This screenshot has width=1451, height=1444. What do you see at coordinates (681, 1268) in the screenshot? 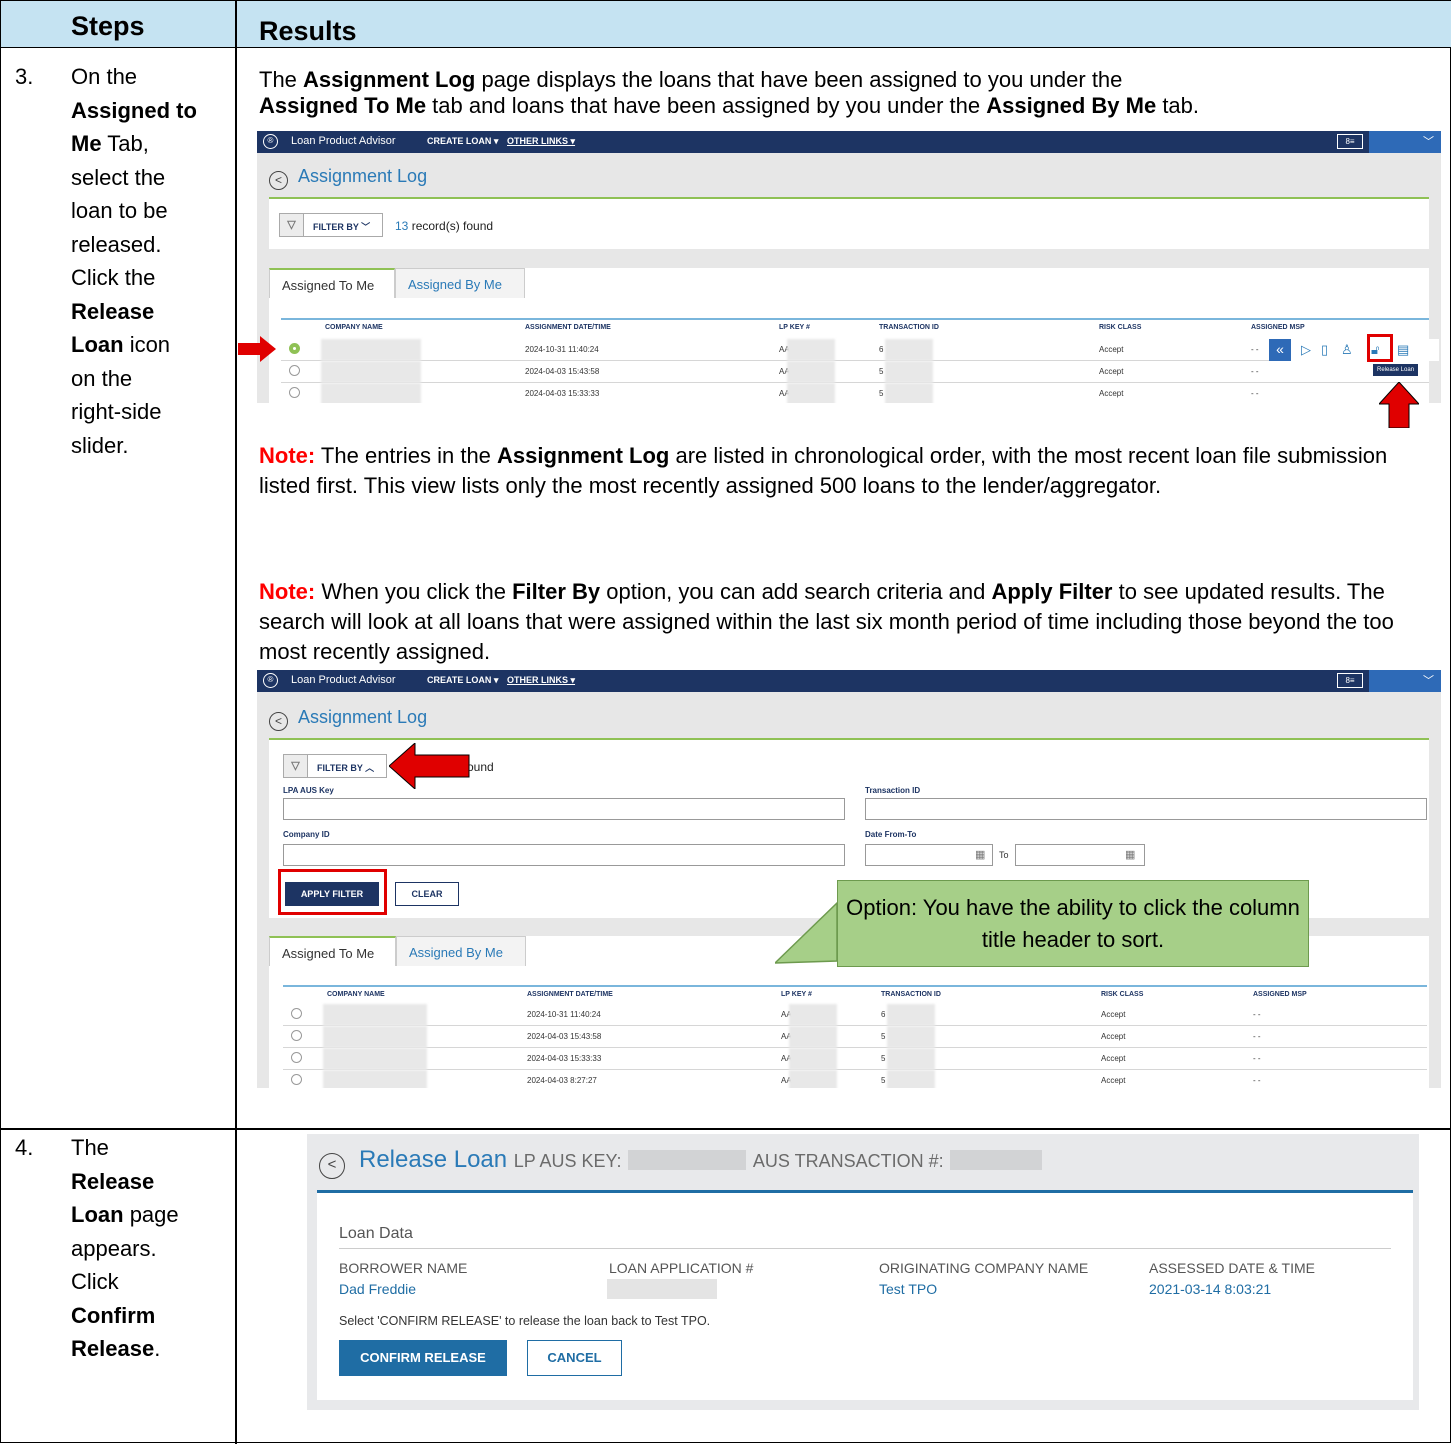
I see `loan-application-label: LOAN APPLICATION #` at bounding box center [681, 1268].